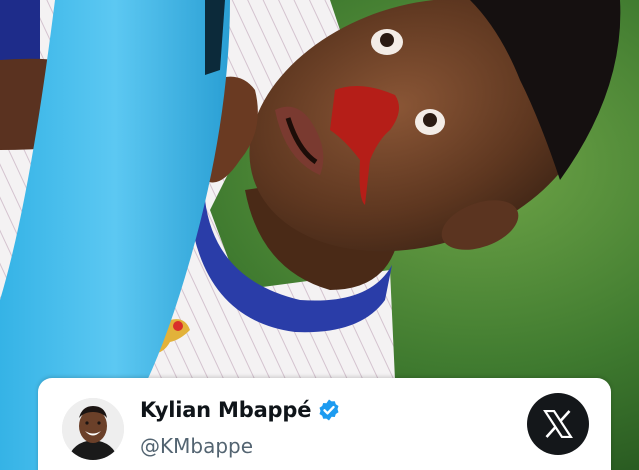 The height and width of the screenshot is (470, 639). Describe the element at coordinates (329, 410) in the screenshot. I see `verified-badge-icon` at that location.